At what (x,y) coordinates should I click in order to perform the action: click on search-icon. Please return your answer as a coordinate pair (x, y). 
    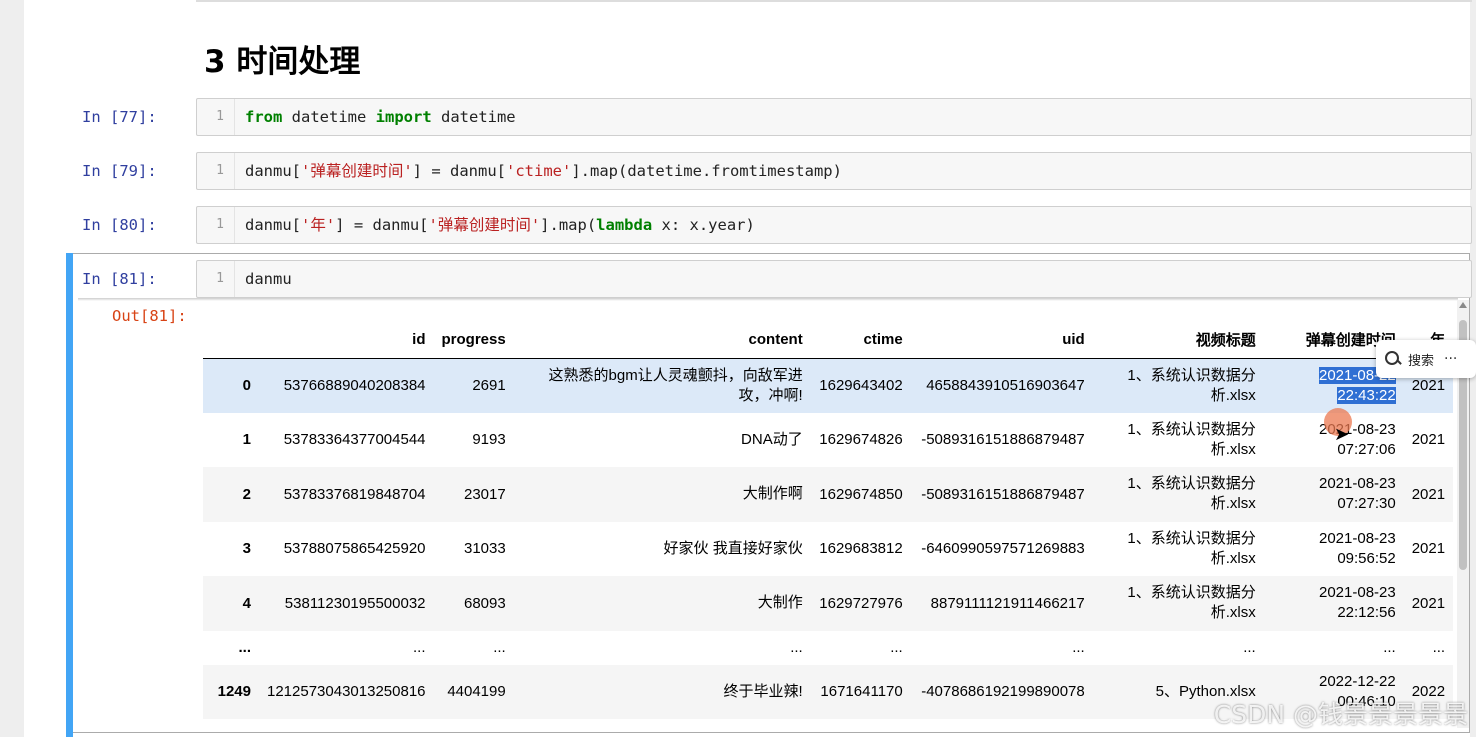
    Looking at the image, I should click on (1393, 359).